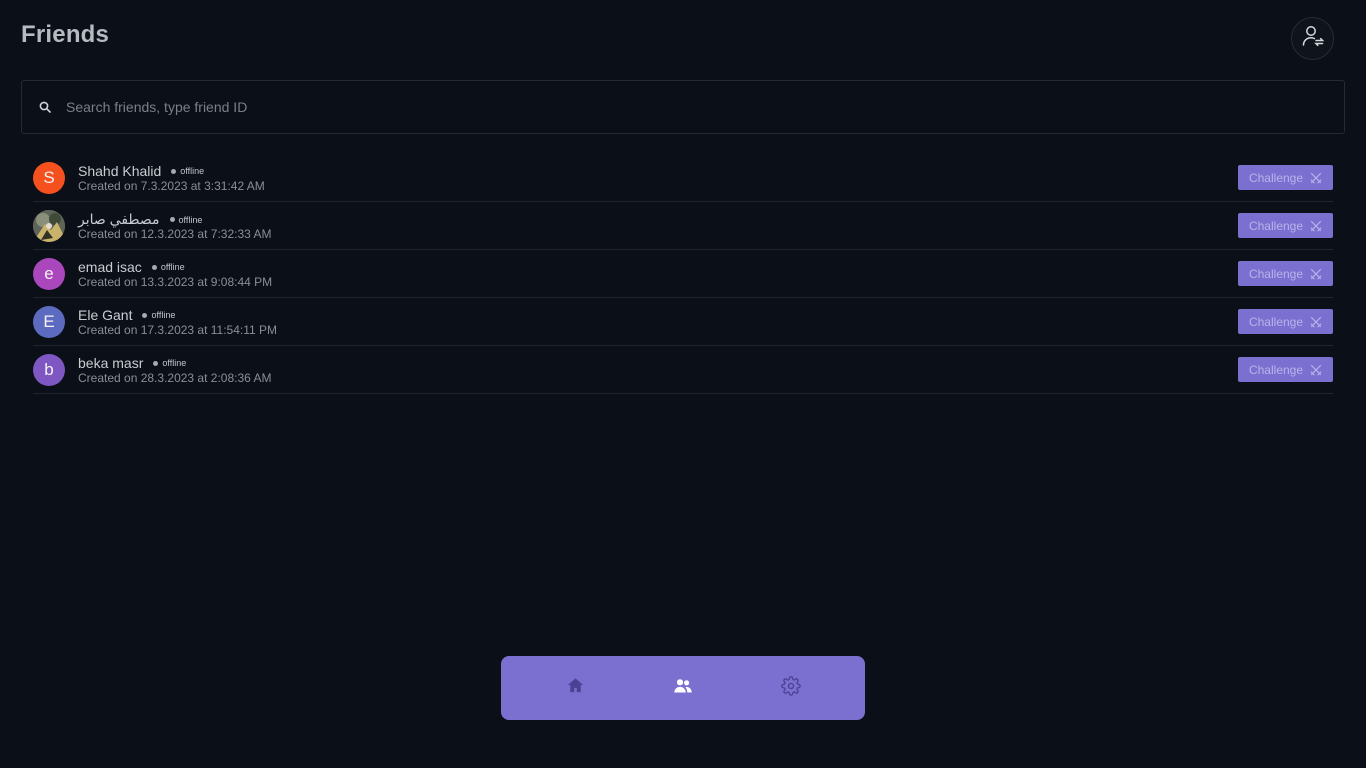 The image size is (1366, 768). I want to click on profile-switch-button, so click(1312, 38).